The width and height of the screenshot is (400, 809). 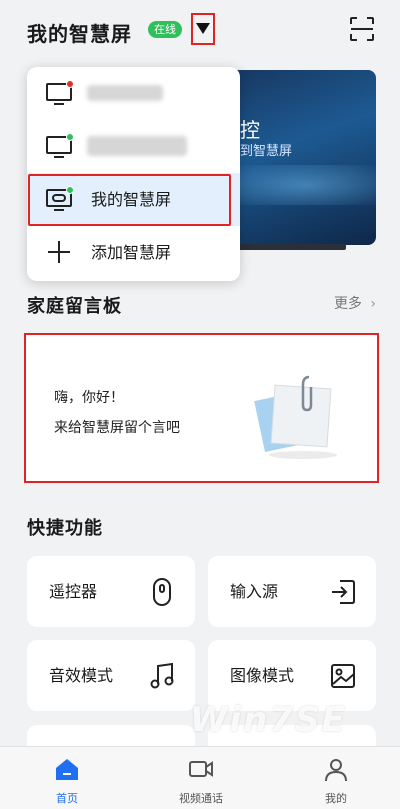 What do you see at coordinates (292, 591) in the screenshot?
I see `input-source-card: 输入源` at bounding box center [292, 591].